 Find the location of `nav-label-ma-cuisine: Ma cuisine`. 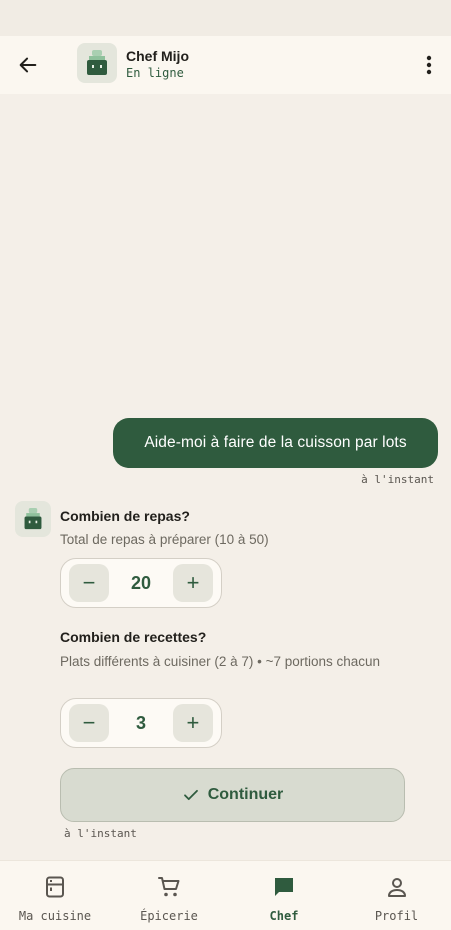

nav-label-ma-cuisine: Ma cuisine is located at coordinates (55, 916).